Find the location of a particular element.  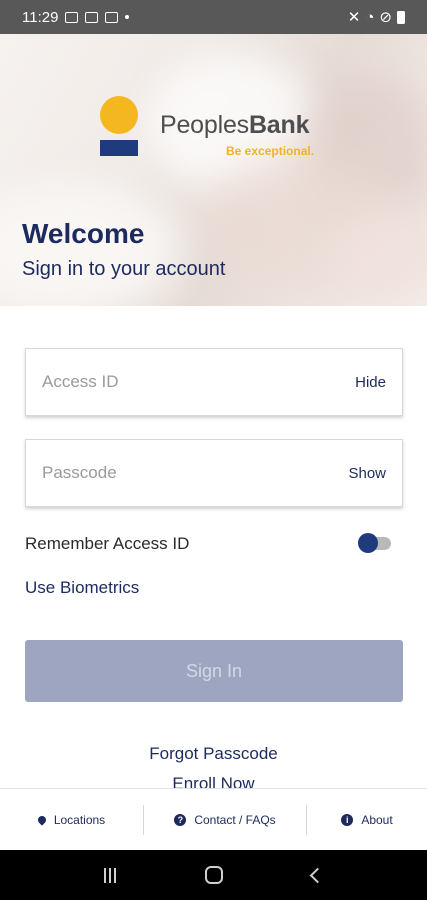

home-icon is located at coordinates (213, 875).